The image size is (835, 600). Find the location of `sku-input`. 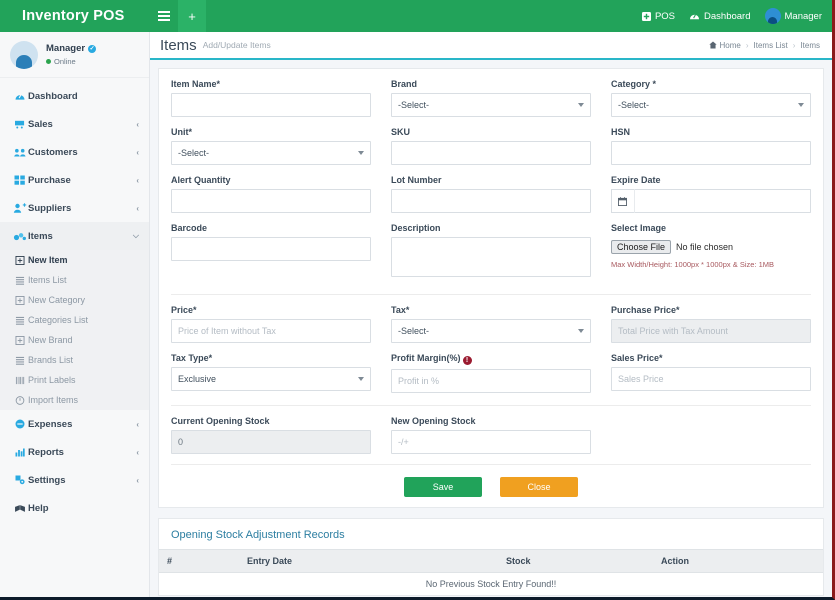

sku-input is located at coordinates (491, 153).